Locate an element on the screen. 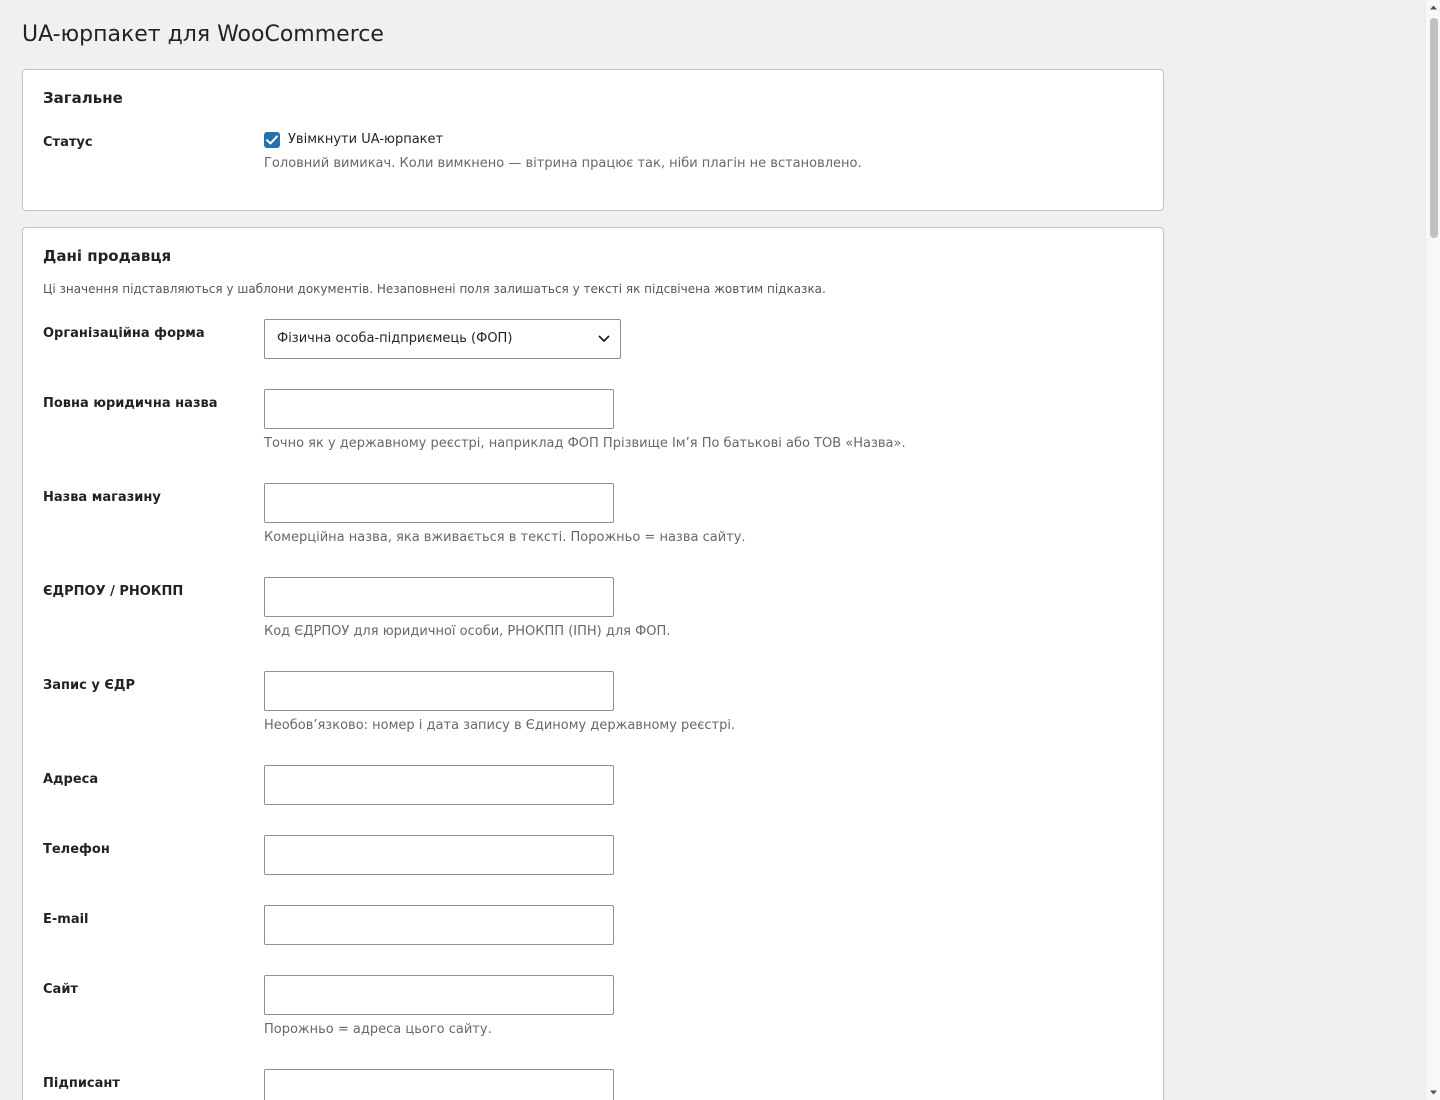 The image size is (1440, 1100). phone-label: Телефон is located at coordinates (76, 849).